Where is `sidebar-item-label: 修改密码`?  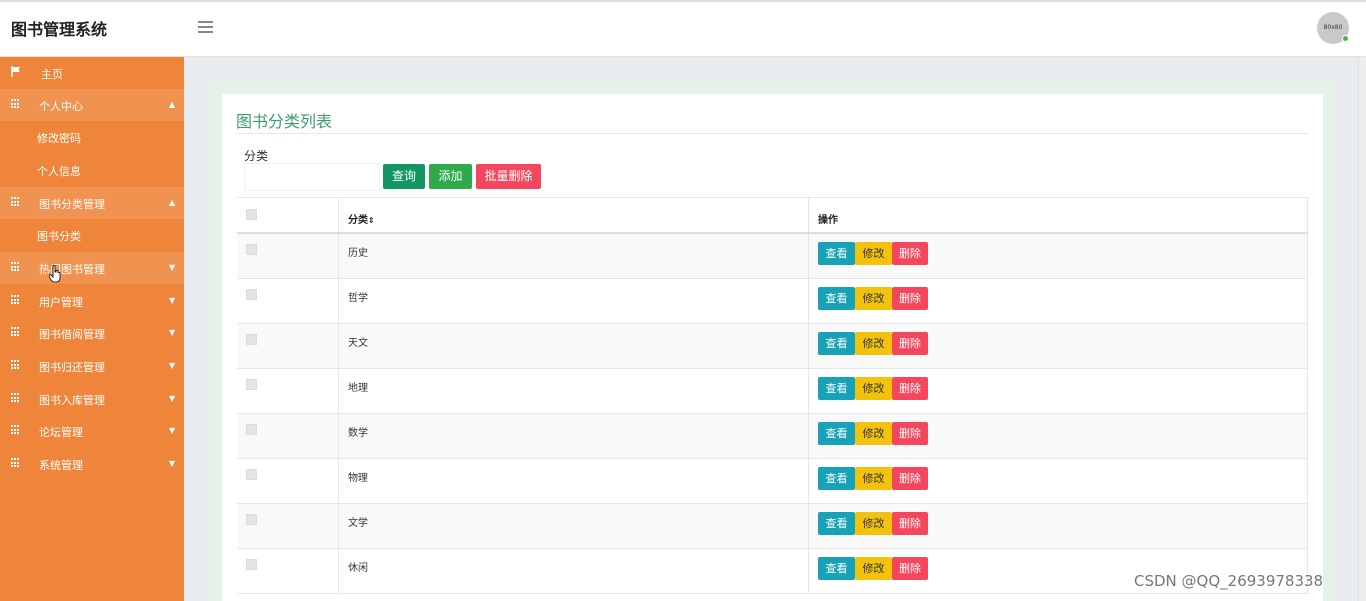 sidebar-item-label: 修改密码 is located at coordinates (59, 138).